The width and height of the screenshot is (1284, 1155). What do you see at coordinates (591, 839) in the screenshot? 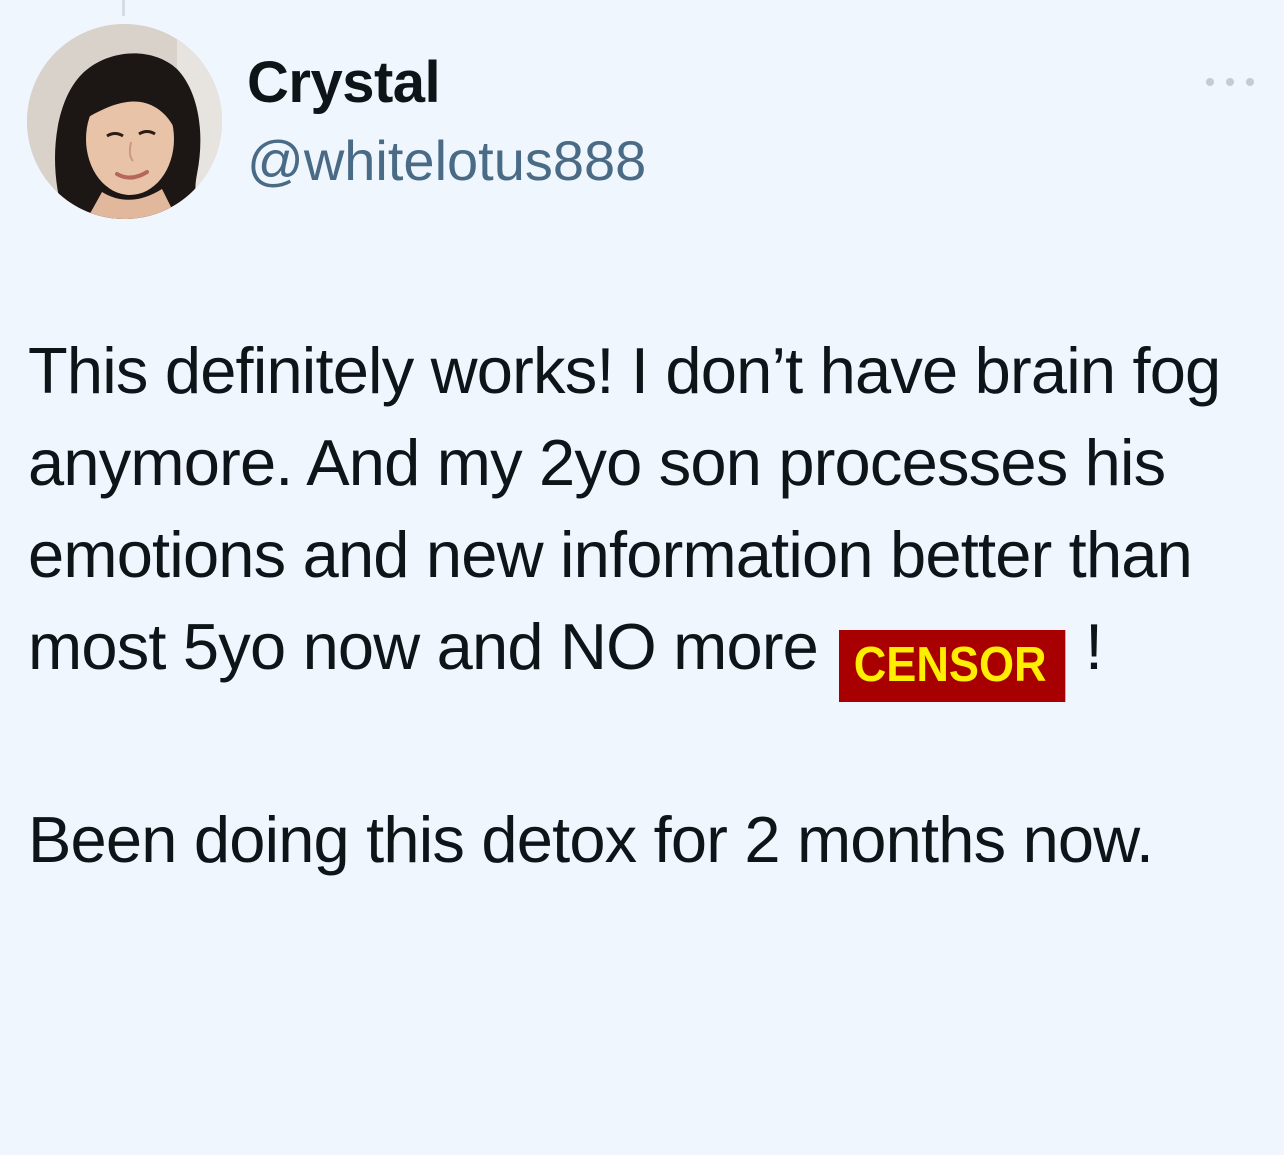
I see `tweet-paragraph-2: Been doing this detox for 2 months now.` at bounding box center [591, 839].